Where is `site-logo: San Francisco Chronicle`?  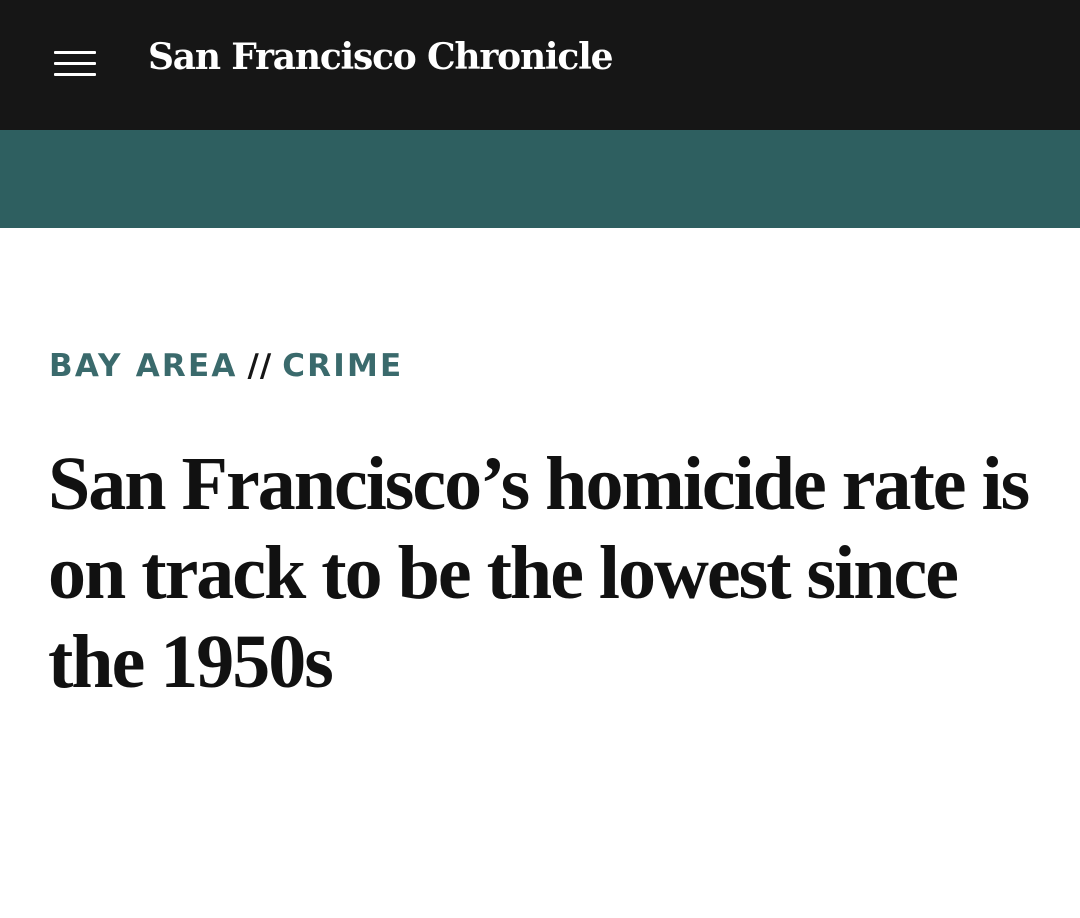
site-logo: San Francisco Chronicle is located at coordinates (381, 57).